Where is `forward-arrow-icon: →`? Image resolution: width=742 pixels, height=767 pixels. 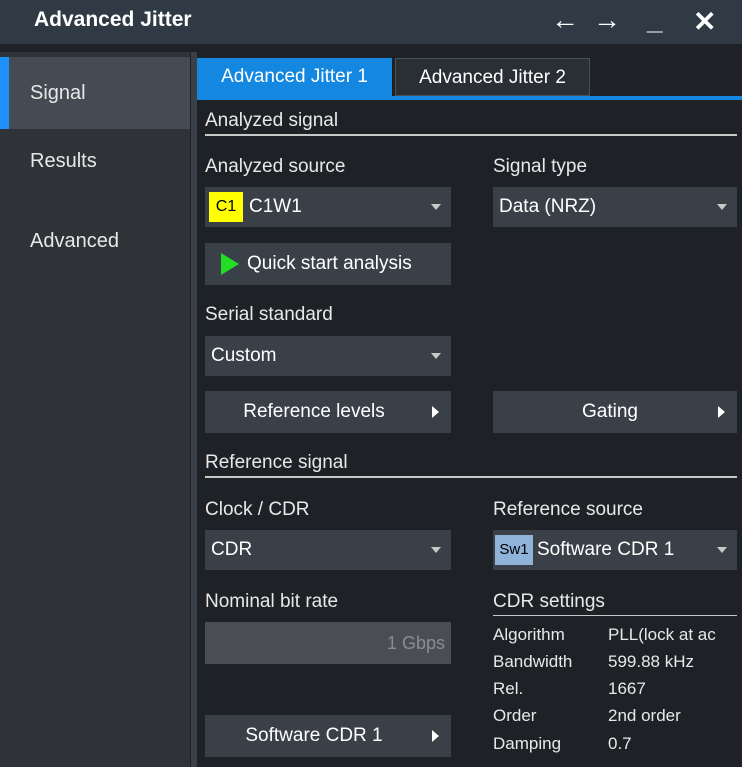
forward-arrow-icon: → is located at coordinates (607, 20).